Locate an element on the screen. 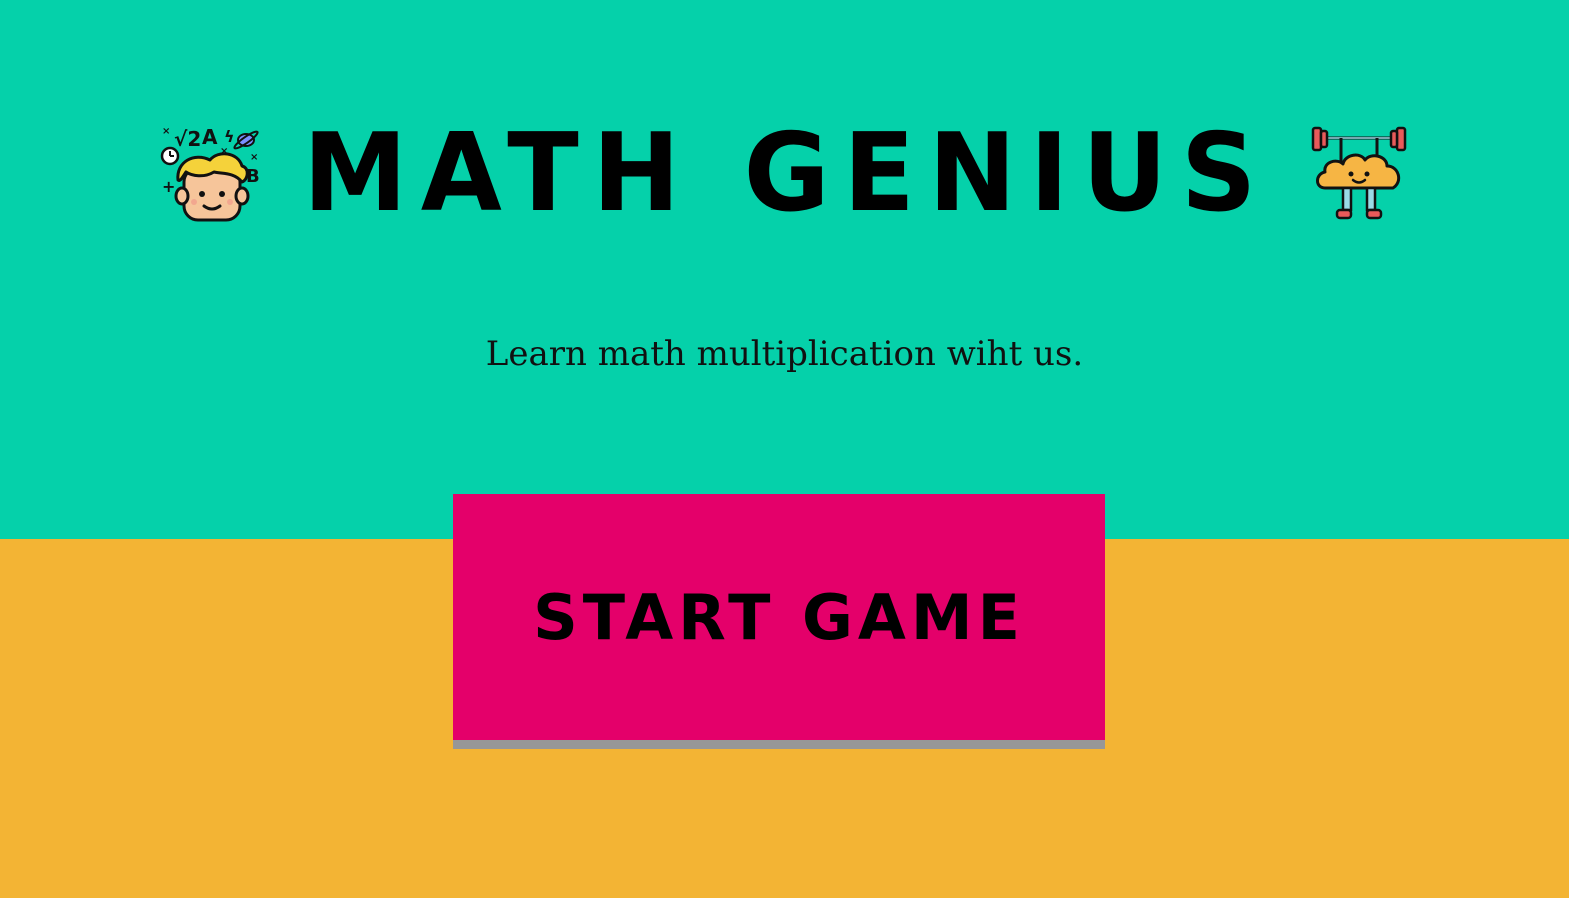  svg-text: A is located at coordinates (210, 137).